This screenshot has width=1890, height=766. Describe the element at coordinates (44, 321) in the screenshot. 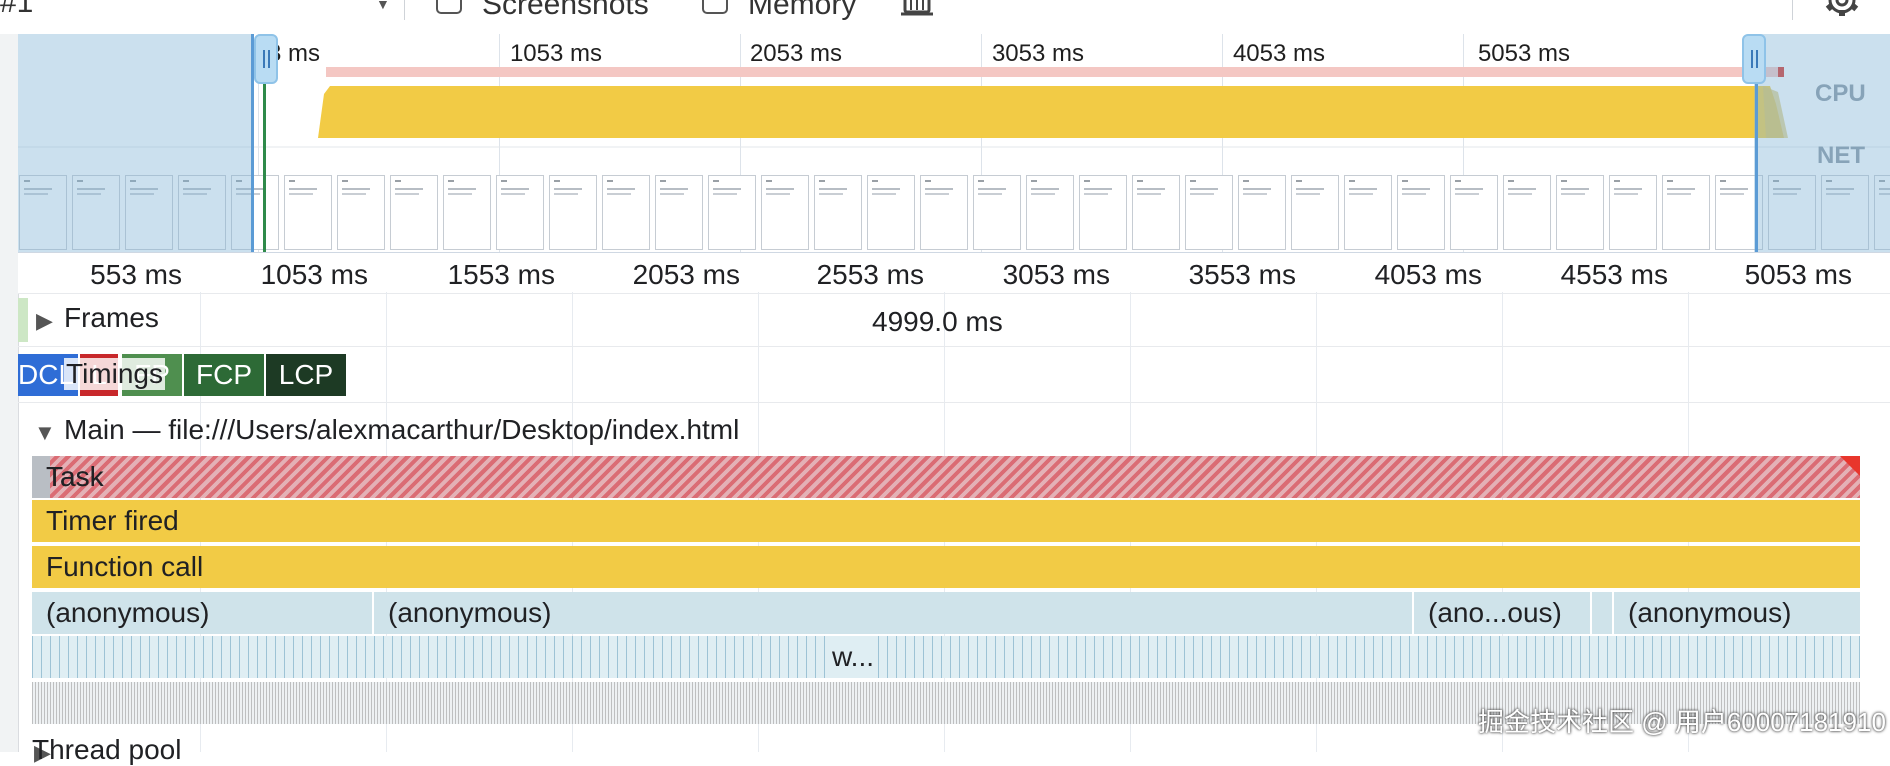

I see `expand-triangle-icon: ▶` at that location.